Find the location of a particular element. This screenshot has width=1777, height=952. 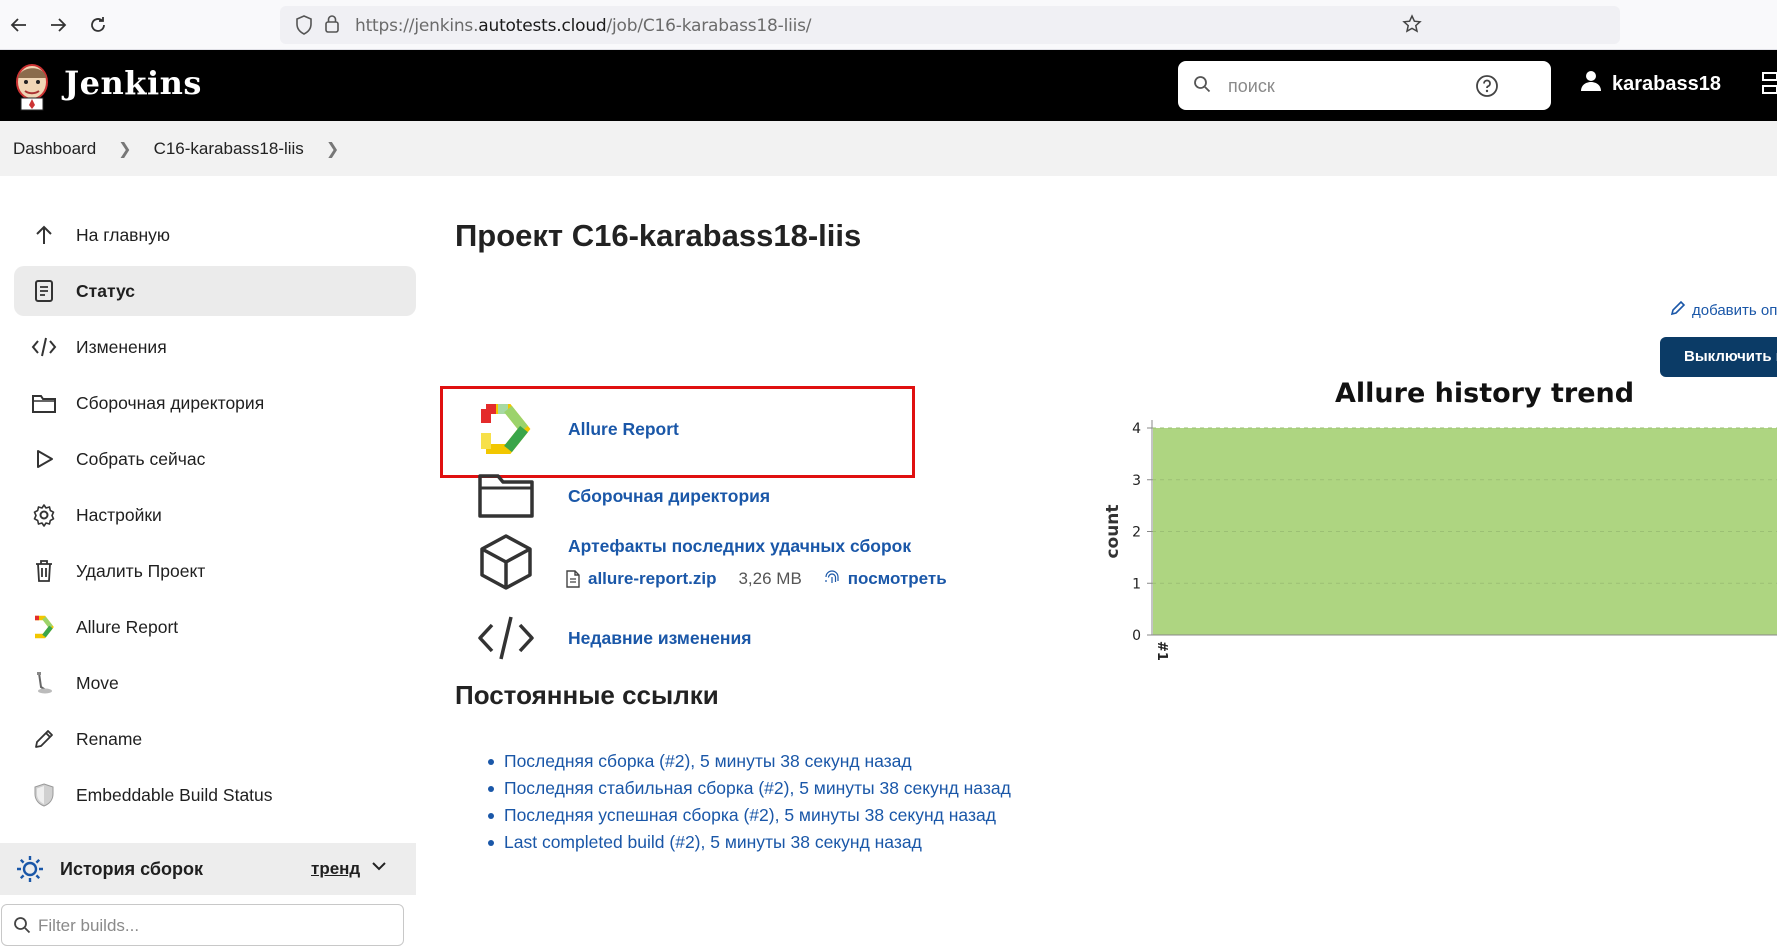

action-allure: Allure Report is located at coordinates (574, 429).